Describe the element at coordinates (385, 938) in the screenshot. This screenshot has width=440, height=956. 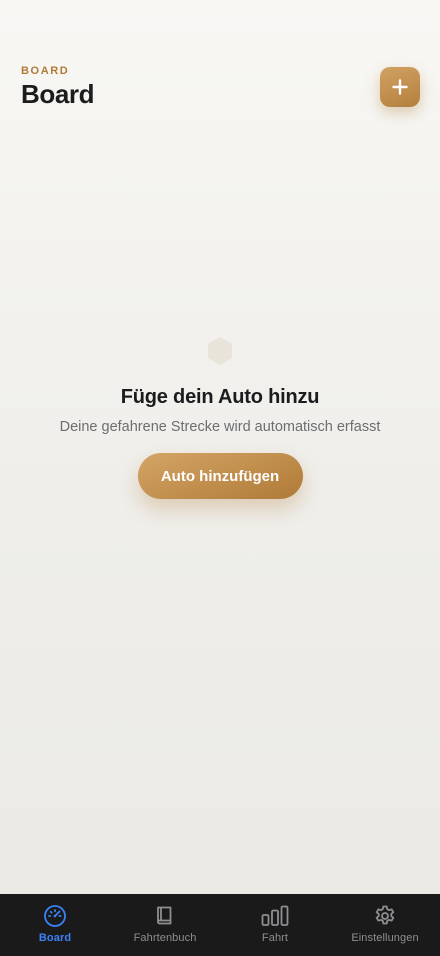
I see `tab-label-einstellungen: Einstellungen` at that location.